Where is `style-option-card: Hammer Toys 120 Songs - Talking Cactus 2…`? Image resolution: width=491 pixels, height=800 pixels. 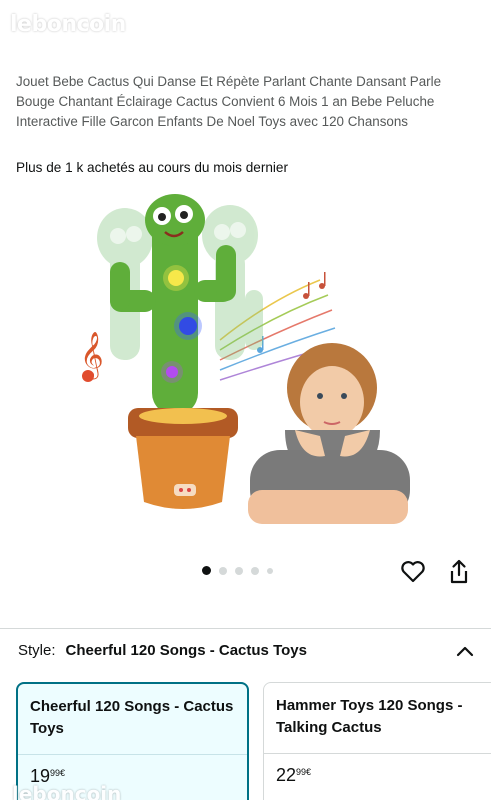 style-option-card: Hammer Toys 120 Songs - Talking Cactus 2… is located at coordinates (377, 741).